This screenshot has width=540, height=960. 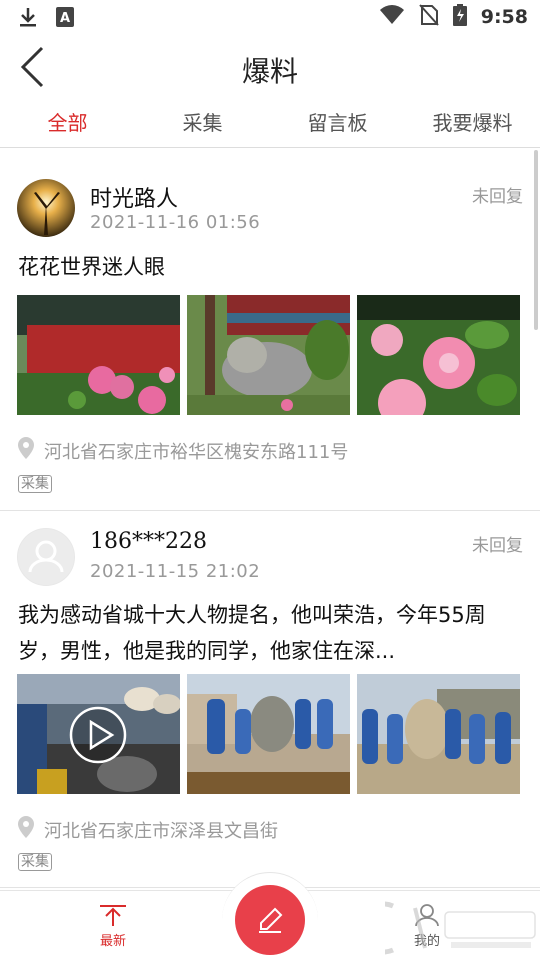 What do you see at coordinates (504, 17) in the screenshot?
I see `clock: 9:58` at bounding box center [504, 17].